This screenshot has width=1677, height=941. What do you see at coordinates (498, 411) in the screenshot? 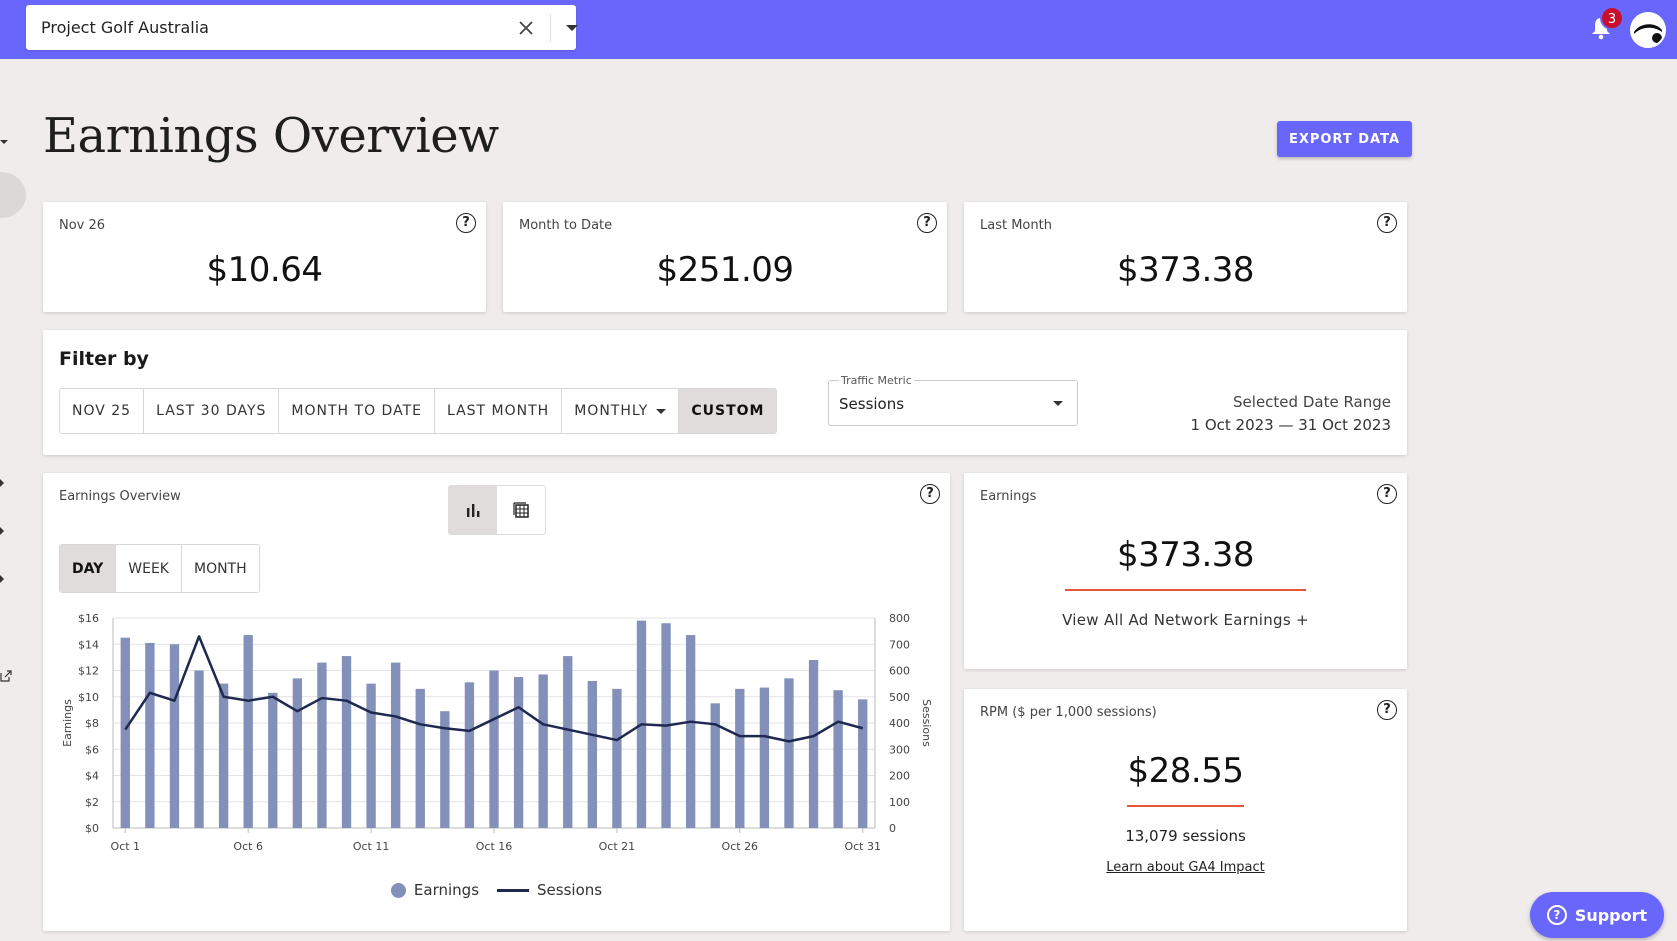
I see `filter-last-month-button: LAST MONTH` at bounding box center [498, 411].